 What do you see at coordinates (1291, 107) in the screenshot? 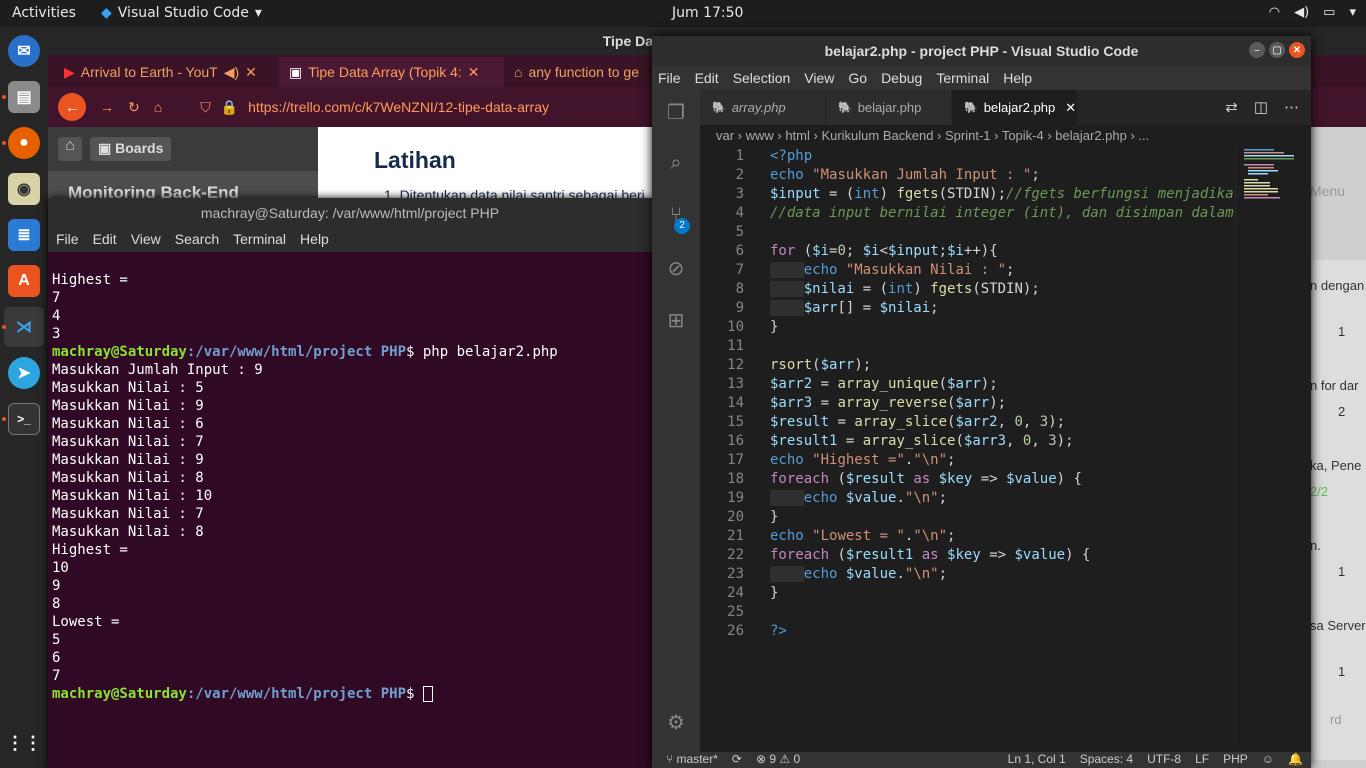
I see `more-icon: ⋯` at bounding box center [1291, 107].